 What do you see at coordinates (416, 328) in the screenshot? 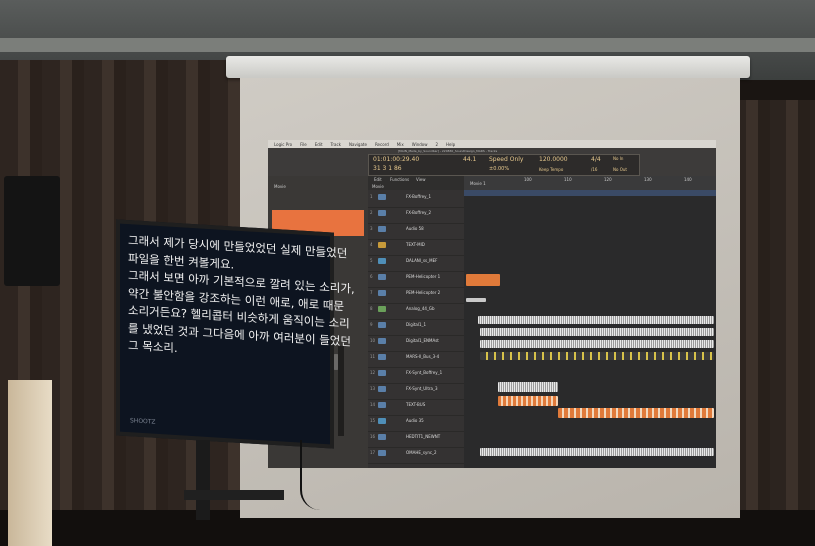
I see `track-row: 9 Digital1_1` at bounding box center [416, 328].